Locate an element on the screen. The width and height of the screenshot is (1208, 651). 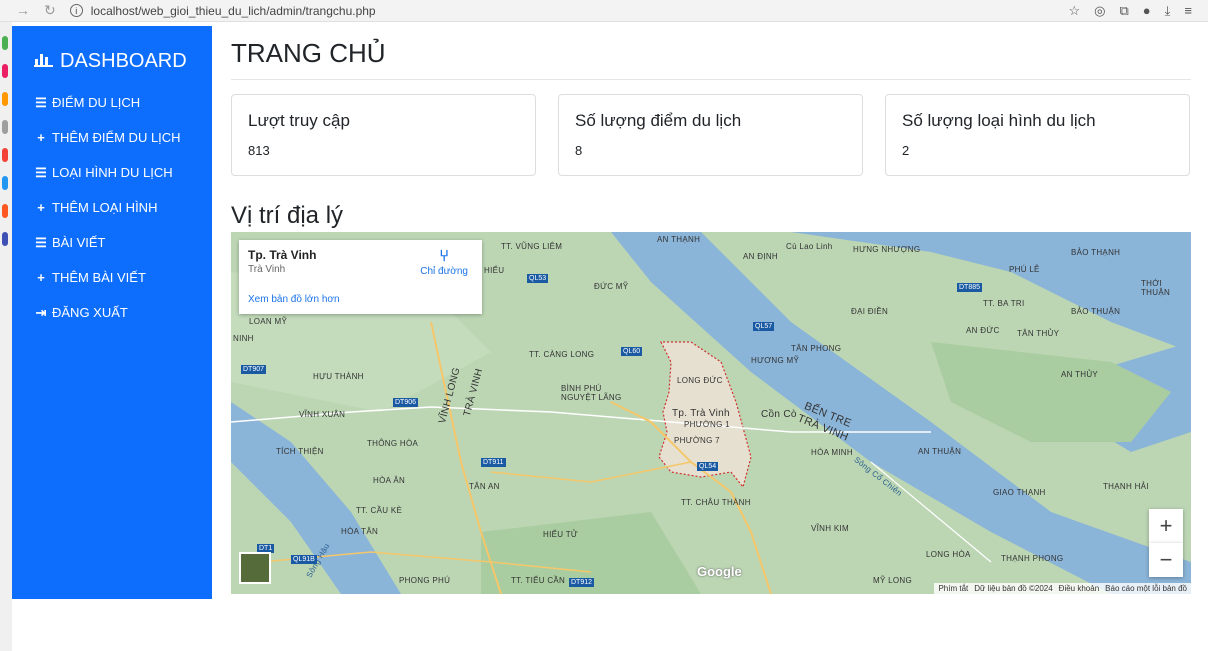
map-label: TÂN THỦY is located at coordinates (1038, 333).